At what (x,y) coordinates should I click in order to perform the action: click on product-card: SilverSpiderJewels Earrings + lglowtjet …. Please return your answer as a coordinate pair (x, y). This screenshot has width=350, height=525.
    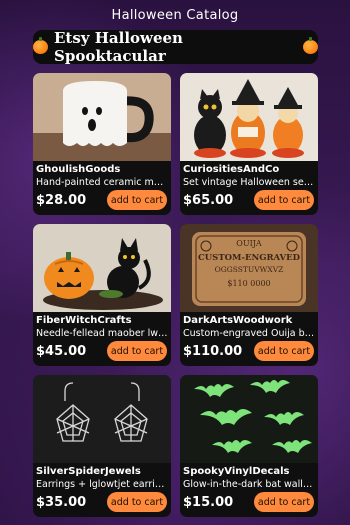
    Looking at the image, I should click on (102, 446).